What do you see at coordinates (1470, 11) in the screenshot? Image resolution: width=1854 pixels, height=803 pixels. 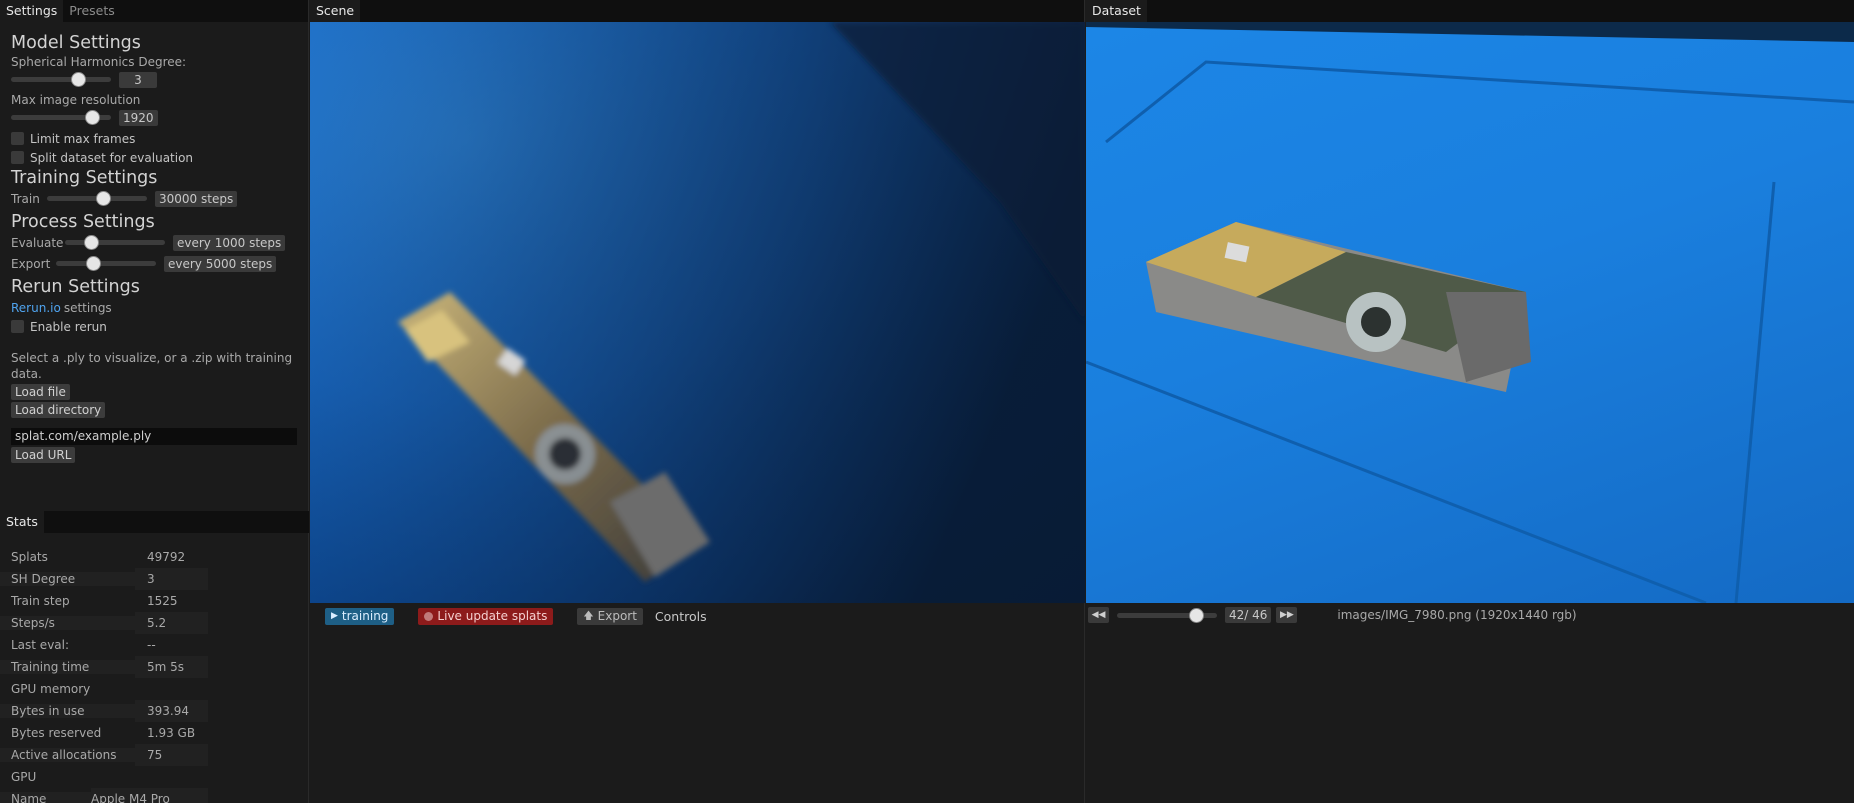 I see `dataset-tabbar: Dataset` at bounding box center [1470, 11].